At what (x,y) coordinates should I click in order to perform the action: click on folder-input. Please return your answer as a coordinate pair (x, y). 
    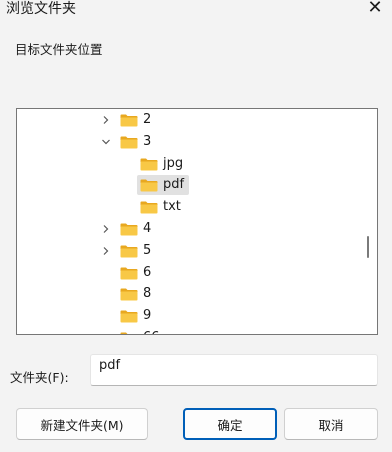
    Looking at the image, I should click on (234, 370).